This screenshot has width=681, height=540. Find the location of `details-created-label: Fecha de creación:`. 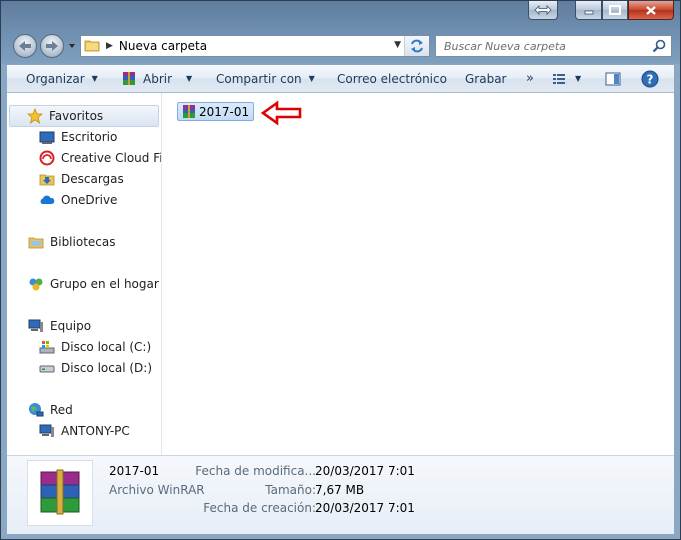

details-created-label: Fecha de creación: is located at coordinates (259, 508).